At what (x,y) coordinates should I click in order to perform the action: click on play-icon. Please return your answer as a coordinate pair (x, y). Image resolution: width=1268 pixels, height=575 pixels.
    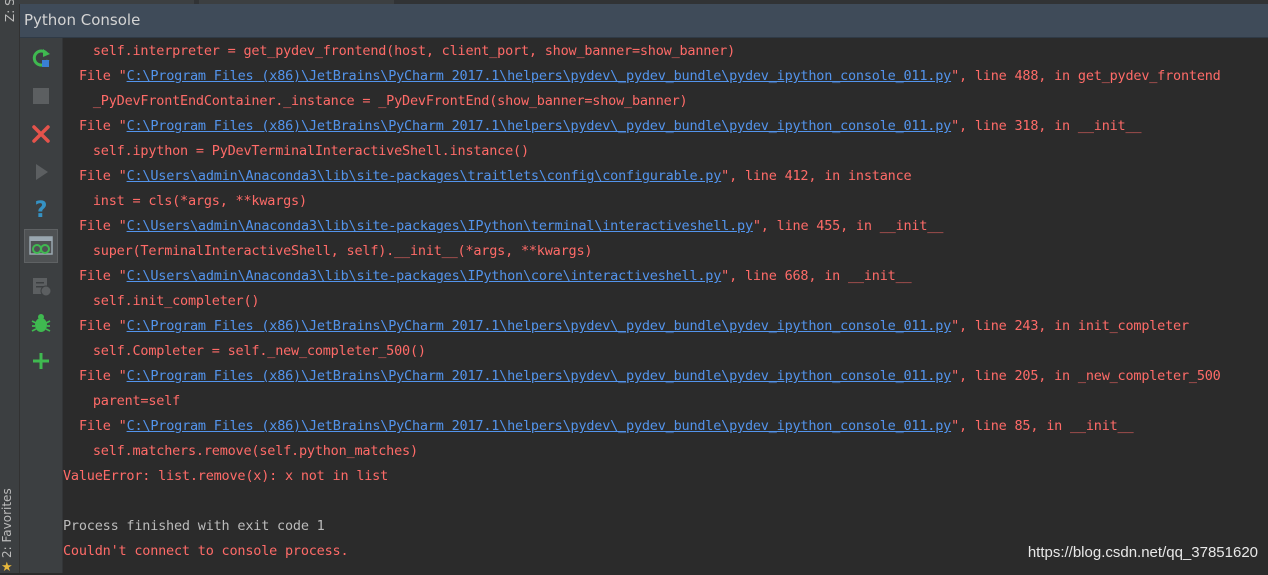
    Looking at the image, I should click on (42, 172).